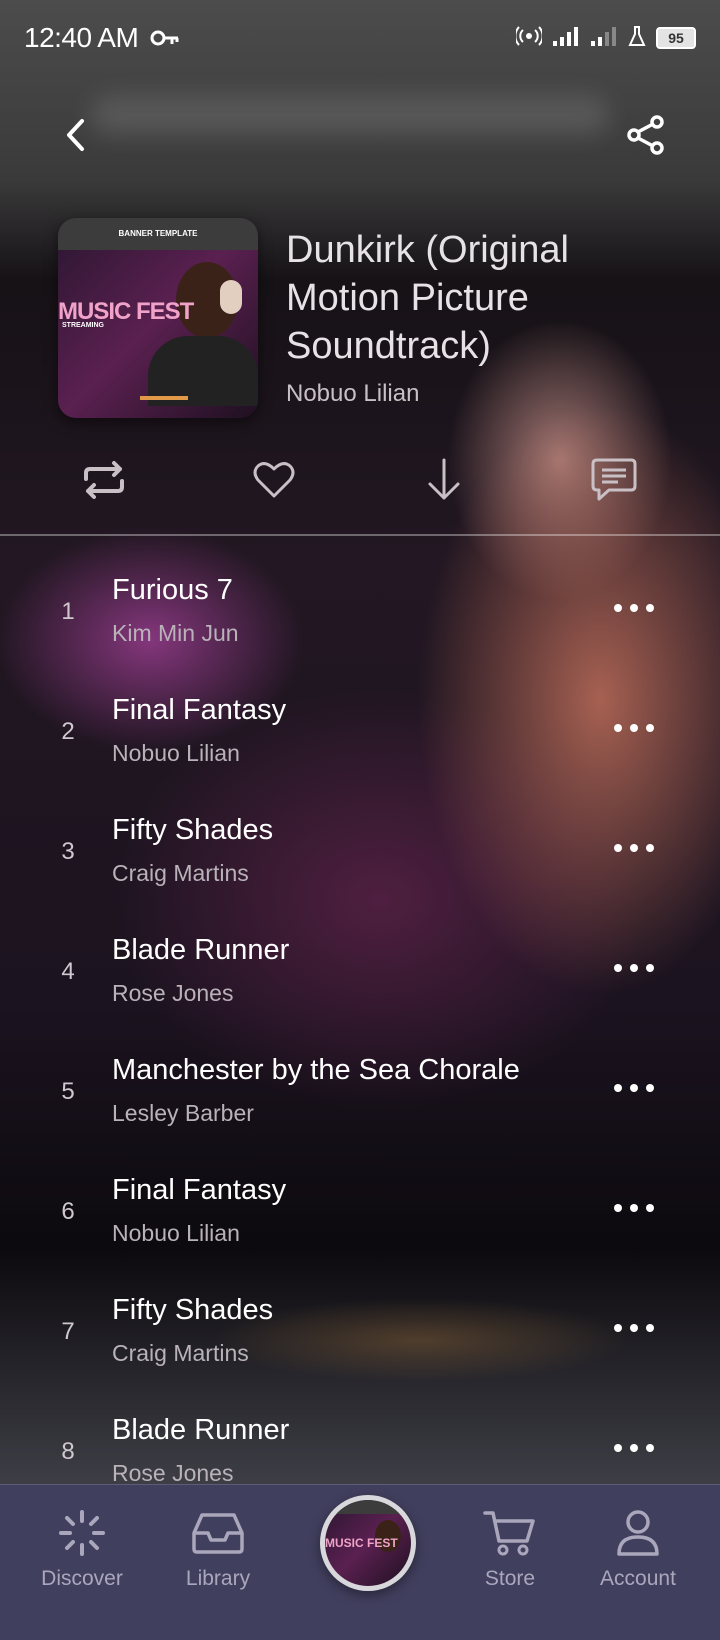 The image size is (720, 1640). I want to click on track-number: 7, so click(68, 1331).